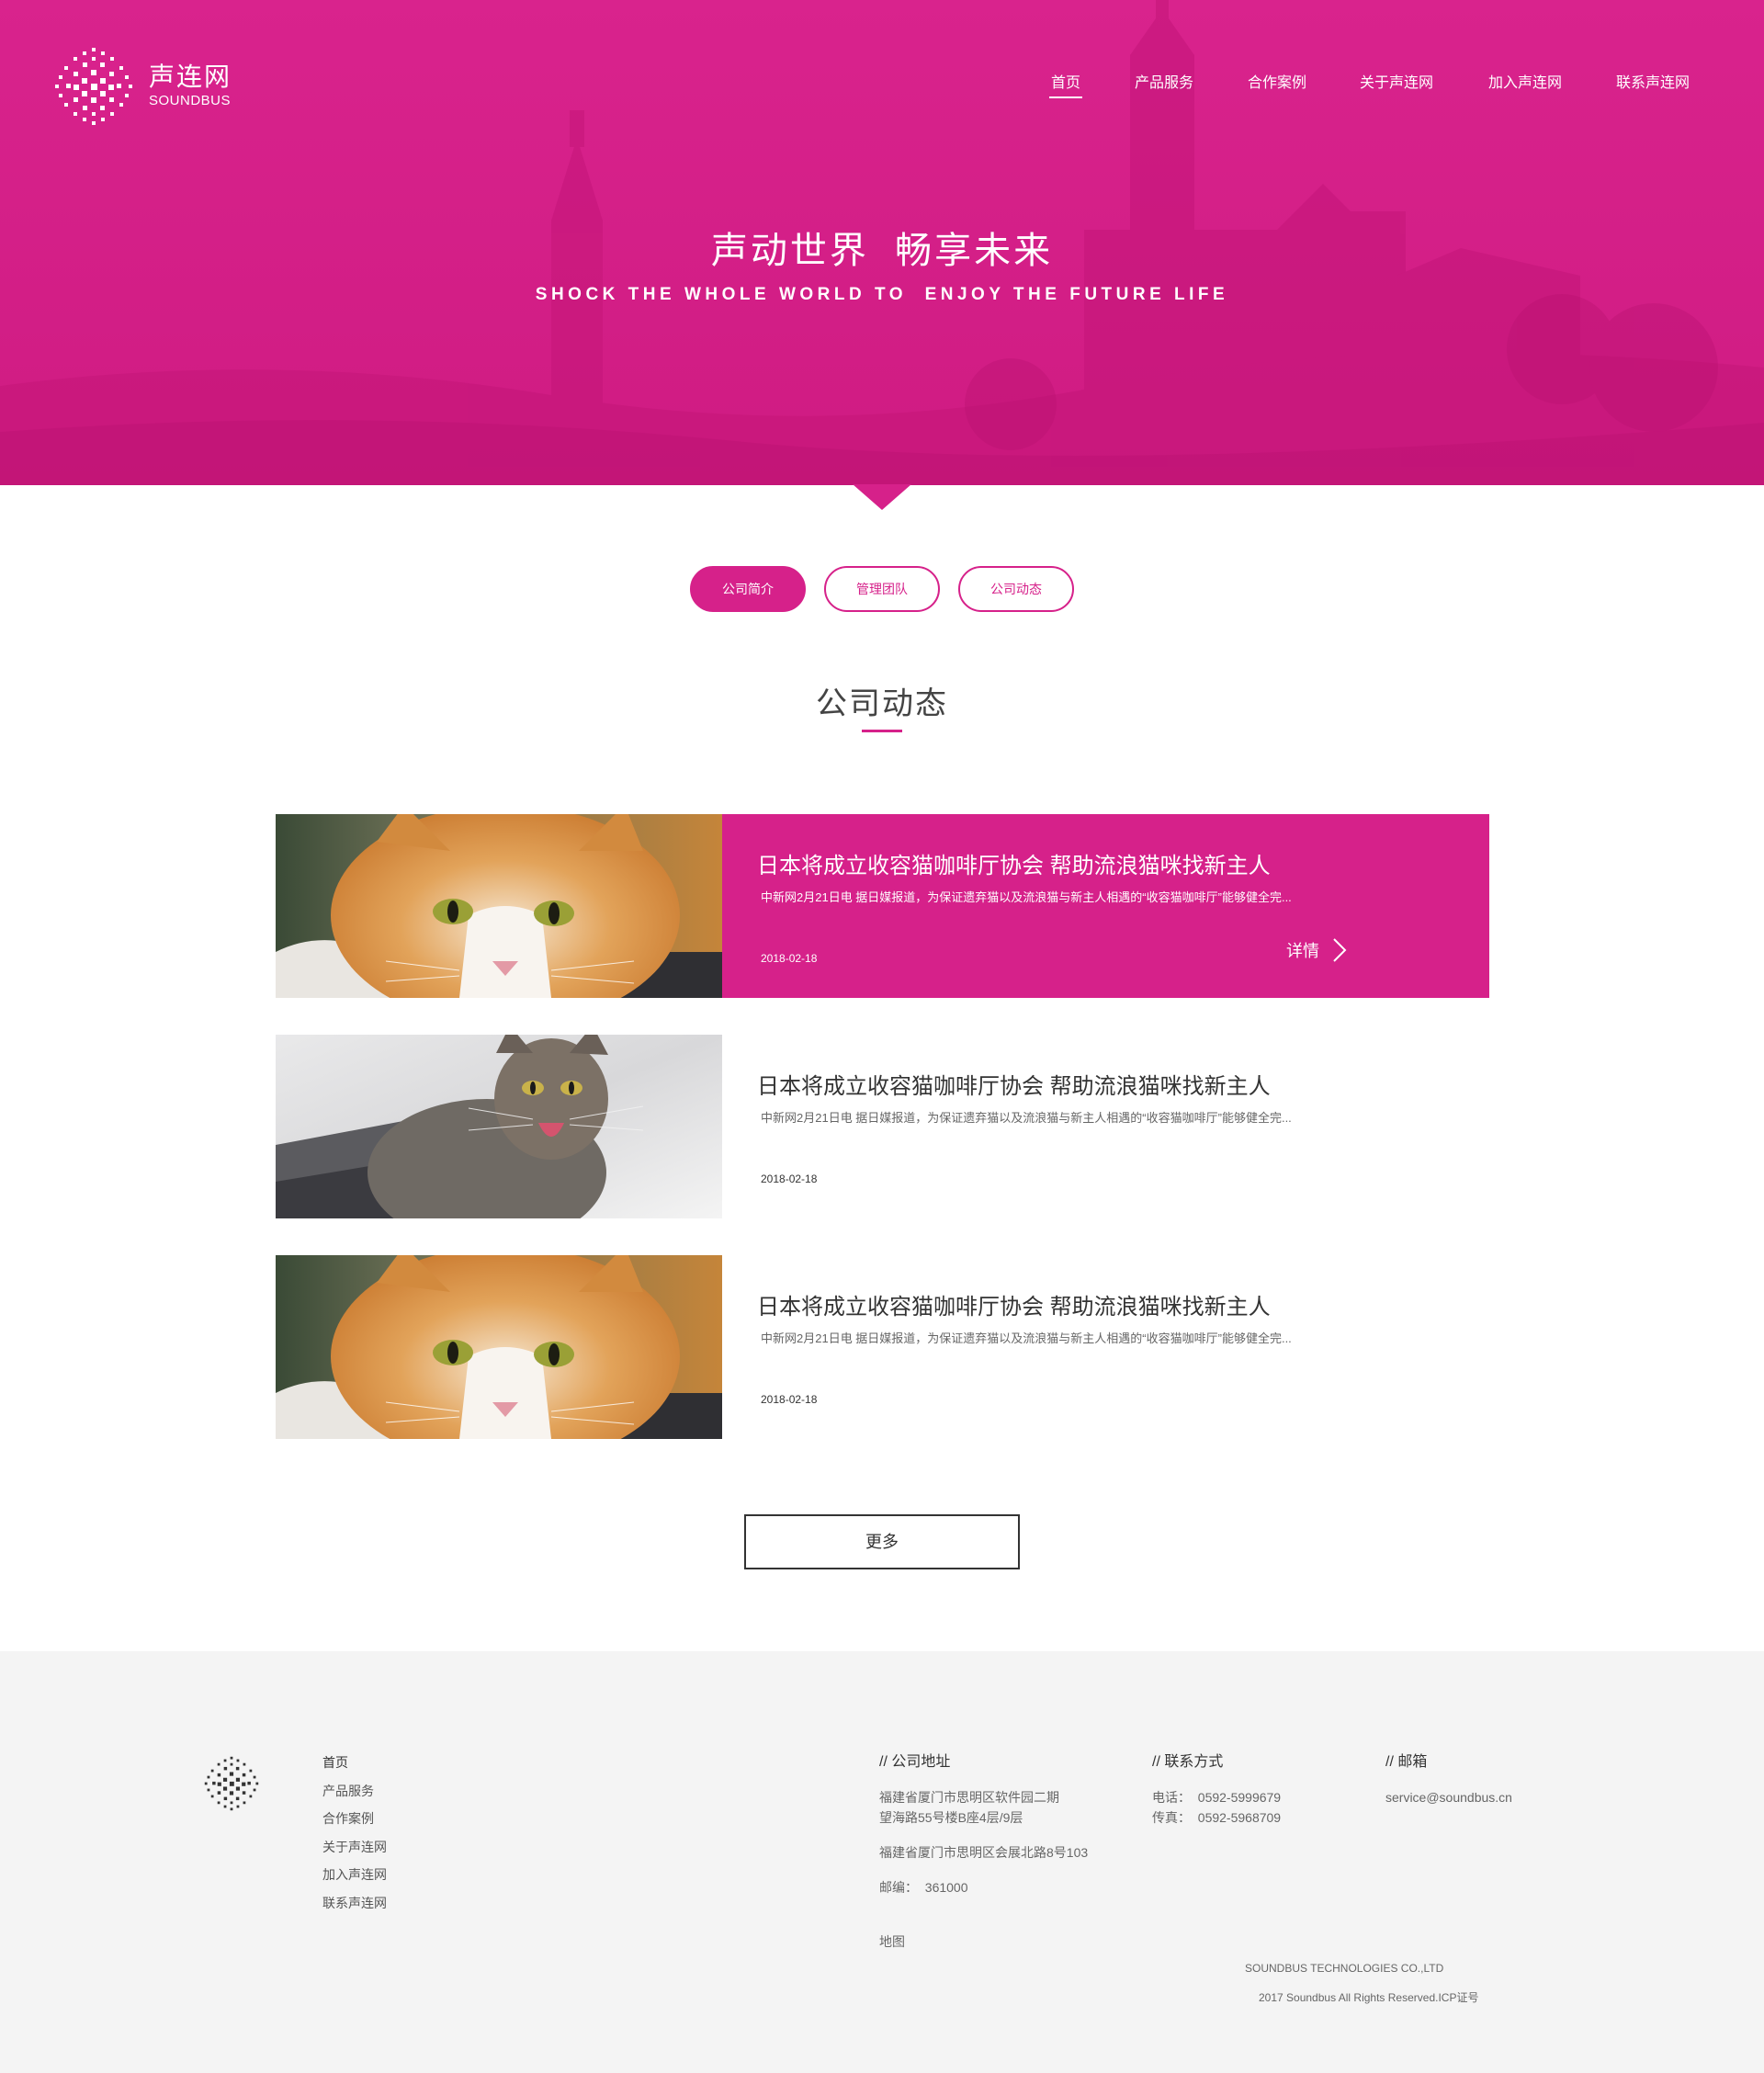  What do you see at coordinates (1448, 1797) in the screenshot?
I see `footer-email-value: service@soundbus.cn` at bounding box center [1448, 1797].